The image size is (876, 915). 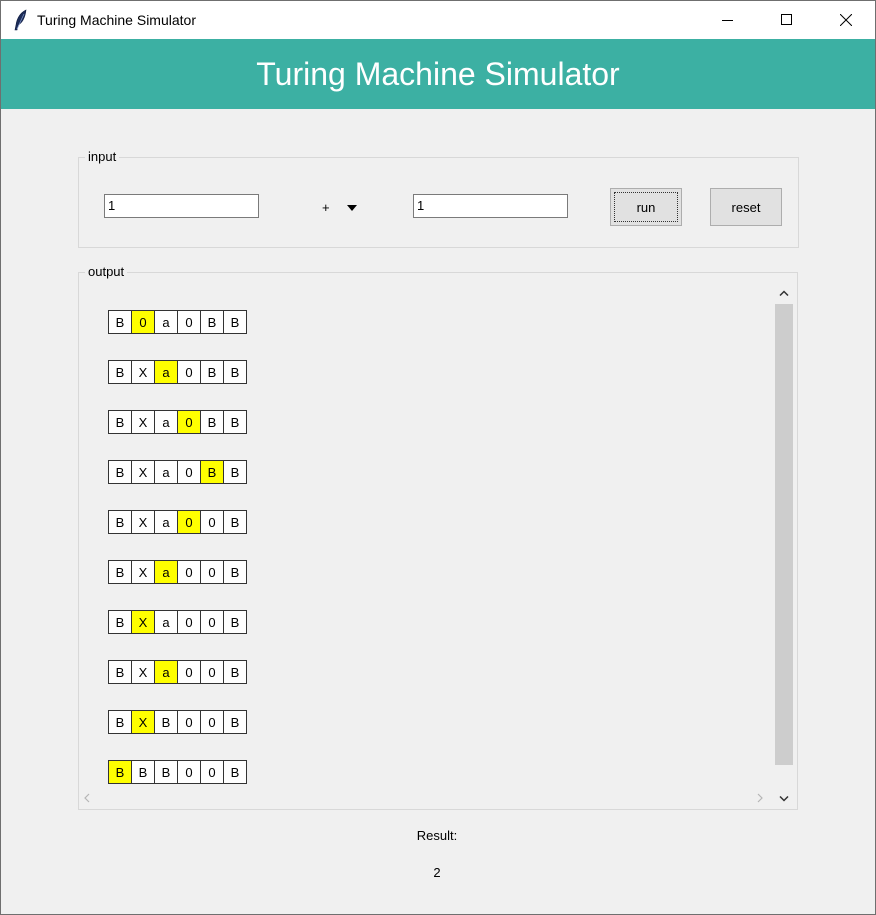 What do you see at coordinates (437, 872) in the screenshot?
I see `result-value: 2` at bounding box center [437, 872].